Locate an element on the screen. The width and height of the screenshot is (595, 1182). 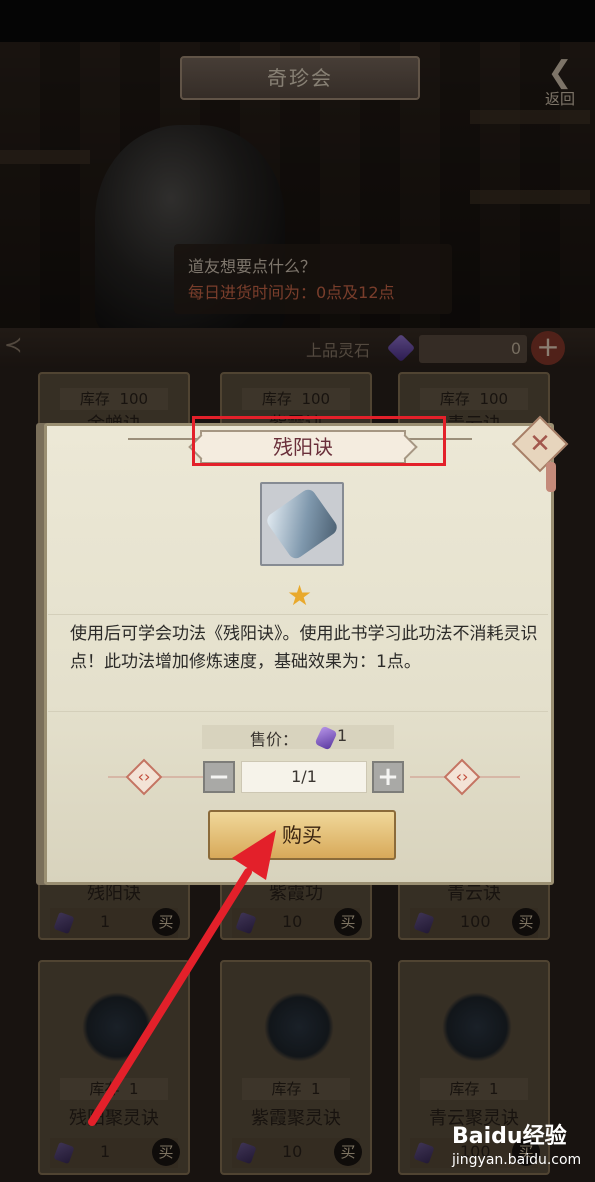
annotation-arrow is located at coordinates (182, 978).